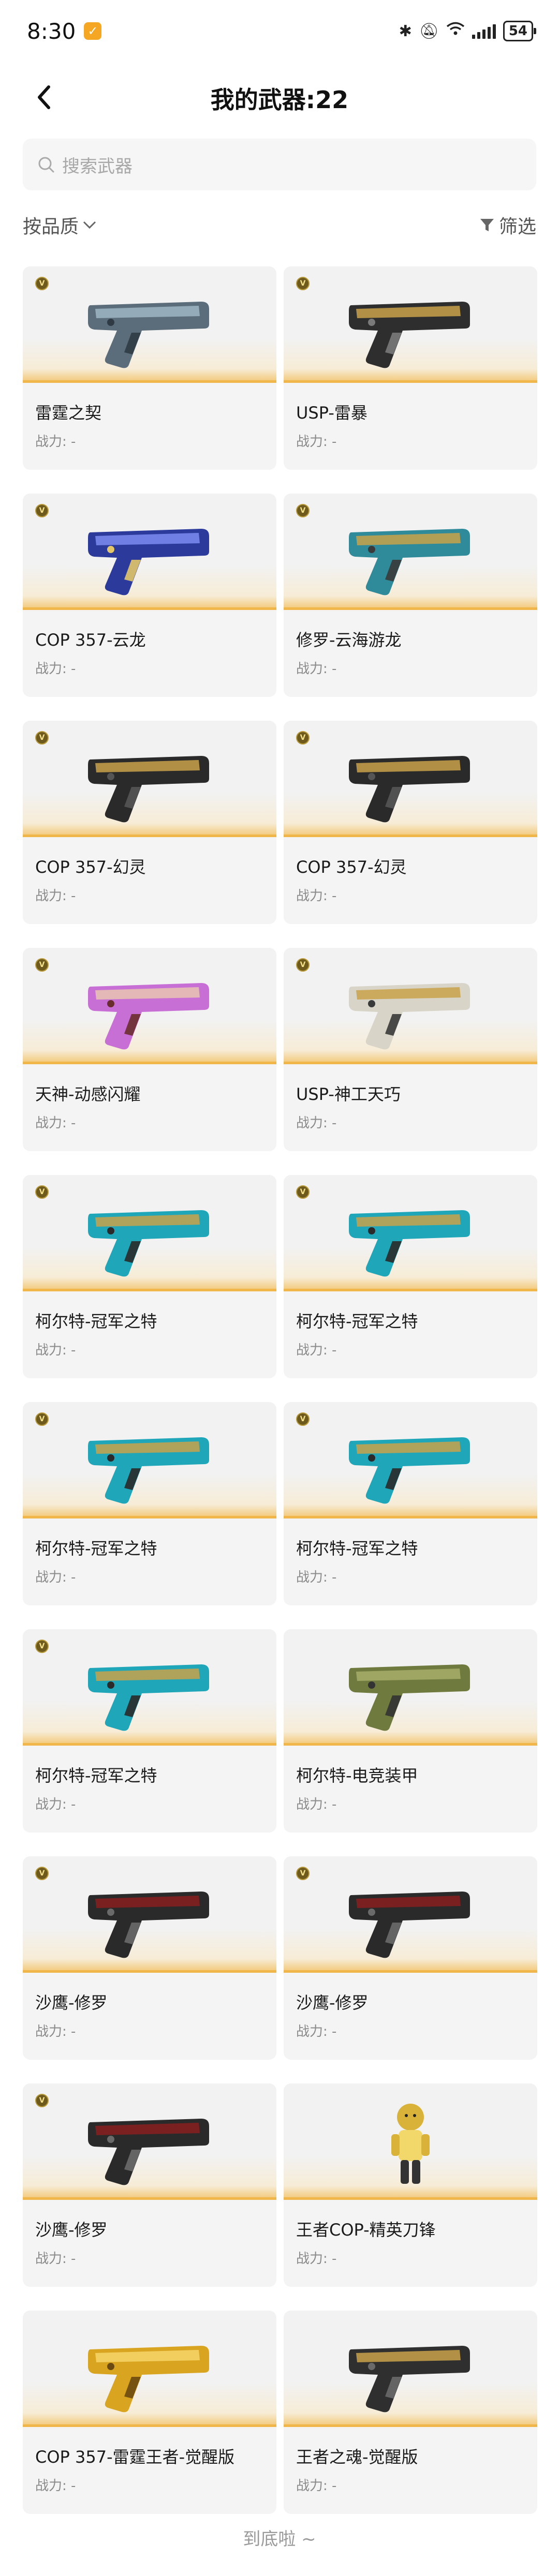 This screenshot has height=2576, width=559. I want to click on weapon-image-area, so click(410, 2141).